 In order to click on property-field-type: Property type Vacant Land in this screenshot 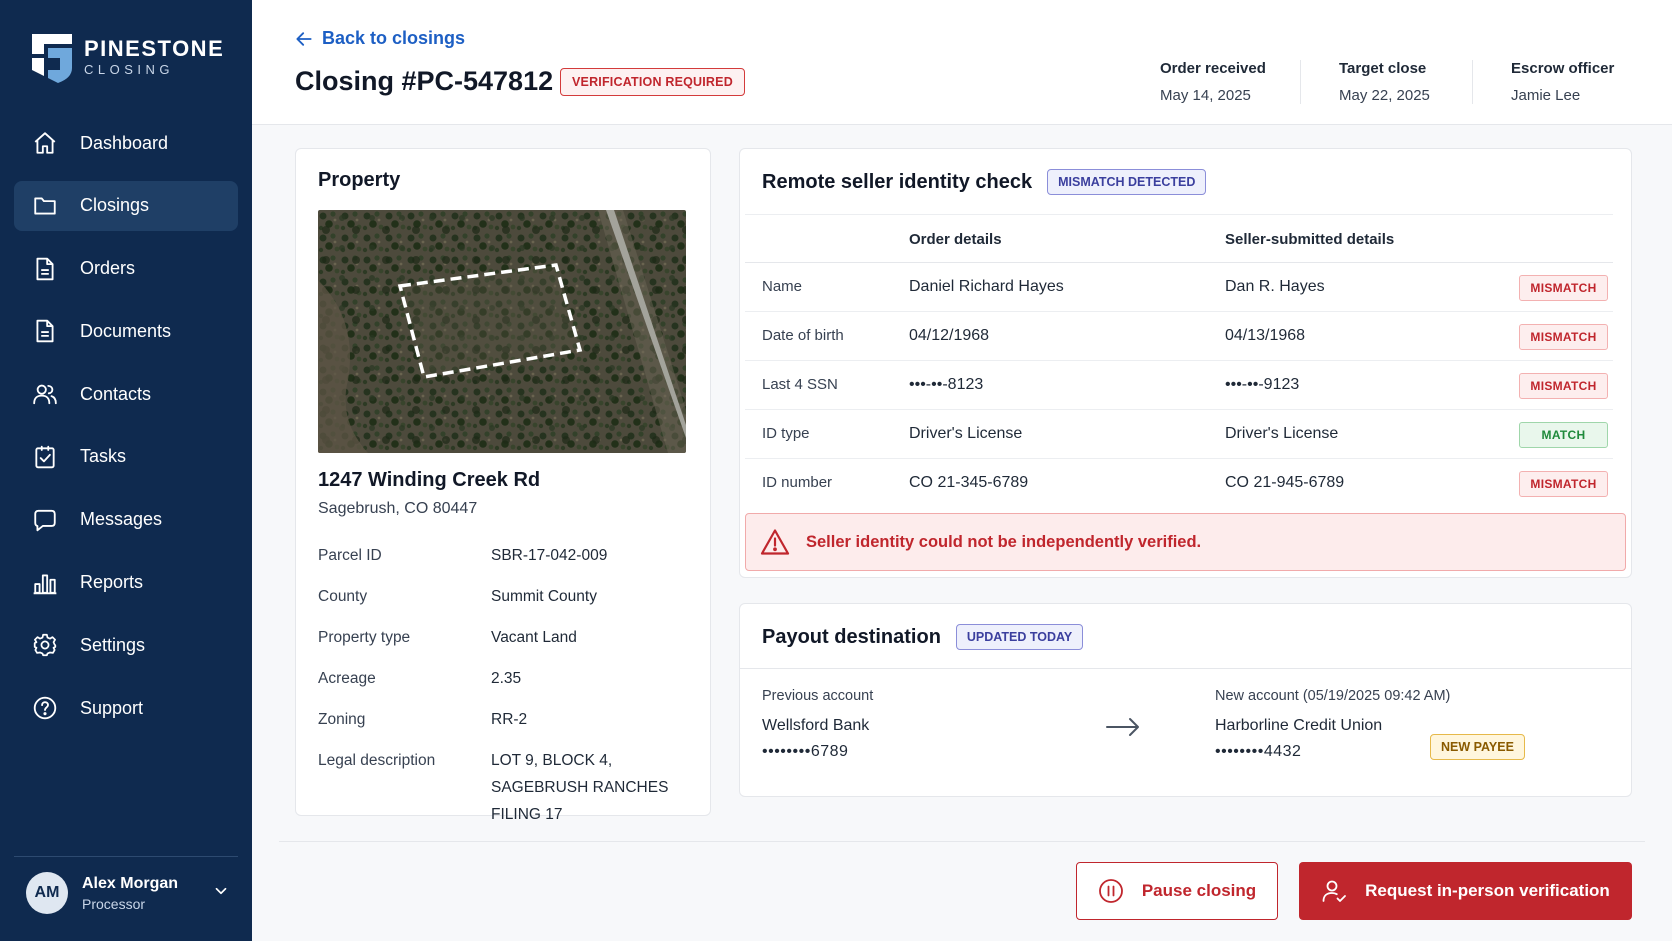, I will do `click(512, 640)`.